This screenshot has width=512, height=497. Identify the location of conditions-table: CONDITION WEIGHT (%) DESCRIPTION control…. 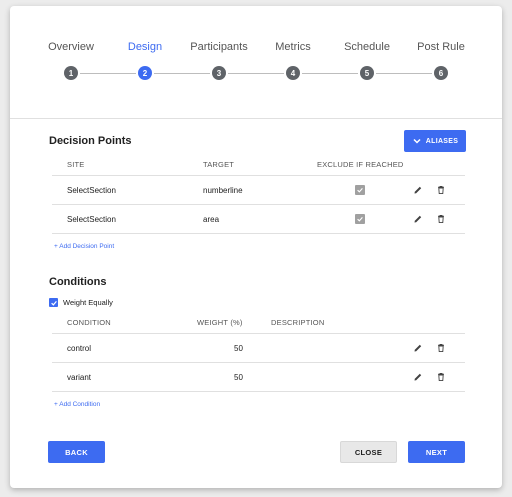
(258, 352).